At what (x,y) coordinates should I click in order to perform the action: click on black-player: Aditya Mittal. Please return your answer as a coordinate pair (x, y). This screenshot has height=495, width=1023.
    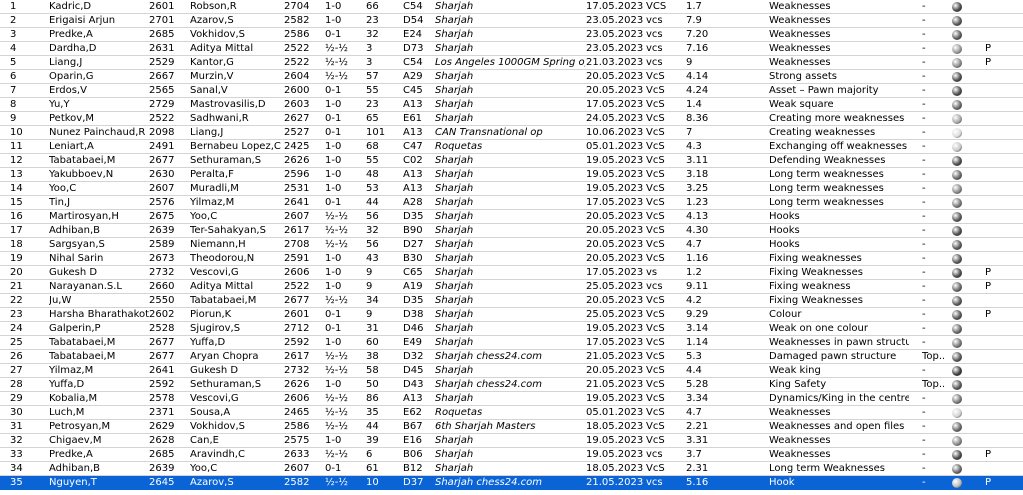
    Looking at the image, I should click on (222, 48).